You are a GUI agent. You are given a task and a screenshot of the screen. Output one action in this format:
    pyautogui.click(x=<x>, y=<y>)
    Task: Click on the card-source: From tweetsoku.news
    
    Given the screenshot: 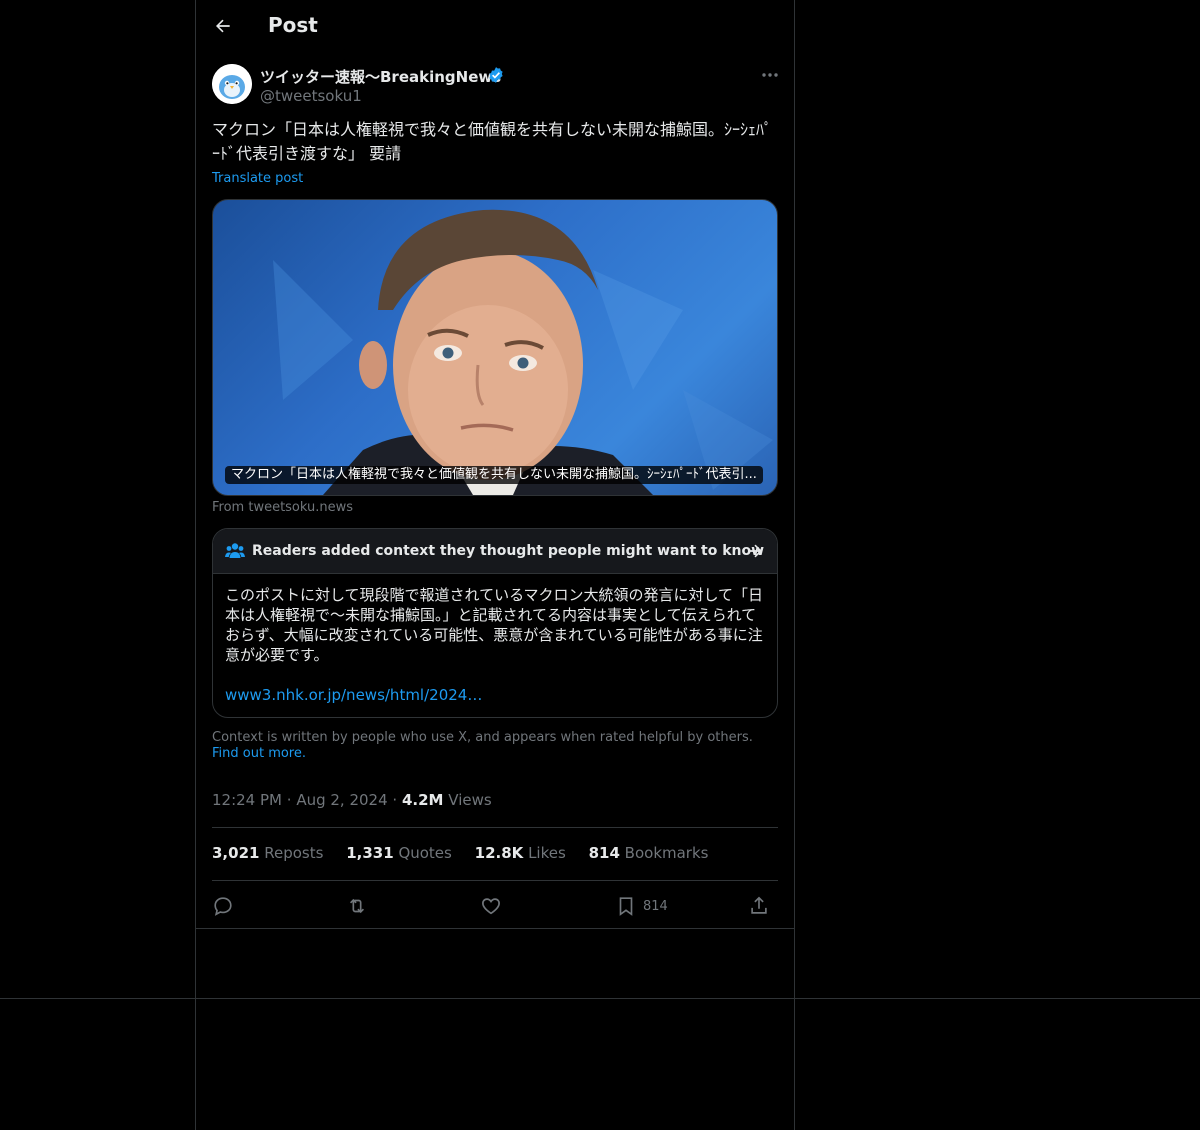 What is the action you would take?
    pyautogui.click(x=282, y=507)
    